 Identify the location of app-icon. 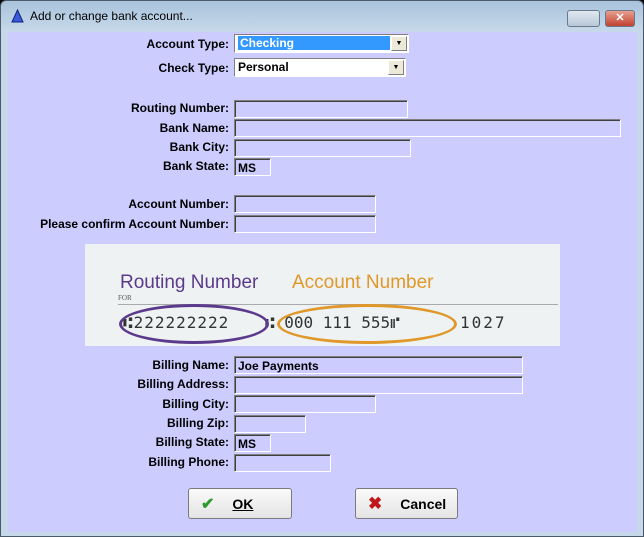
(17, 16).